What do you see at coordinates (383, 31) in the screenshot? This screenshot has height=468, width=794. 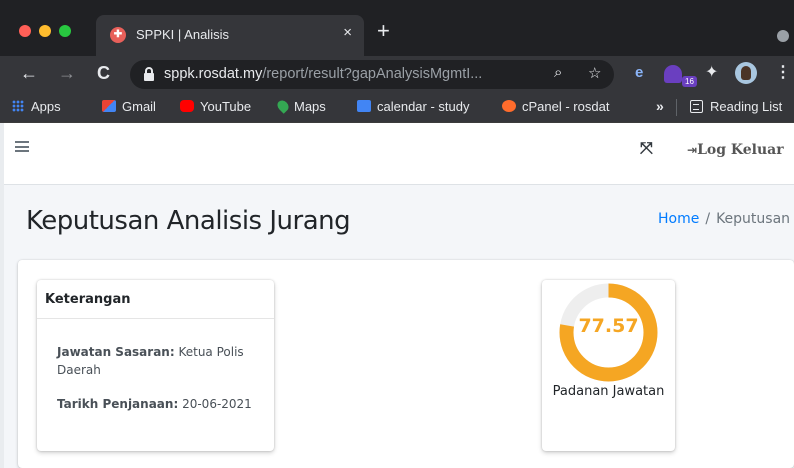 I see `new-tab-button: +` at bounding box center [383, 31].